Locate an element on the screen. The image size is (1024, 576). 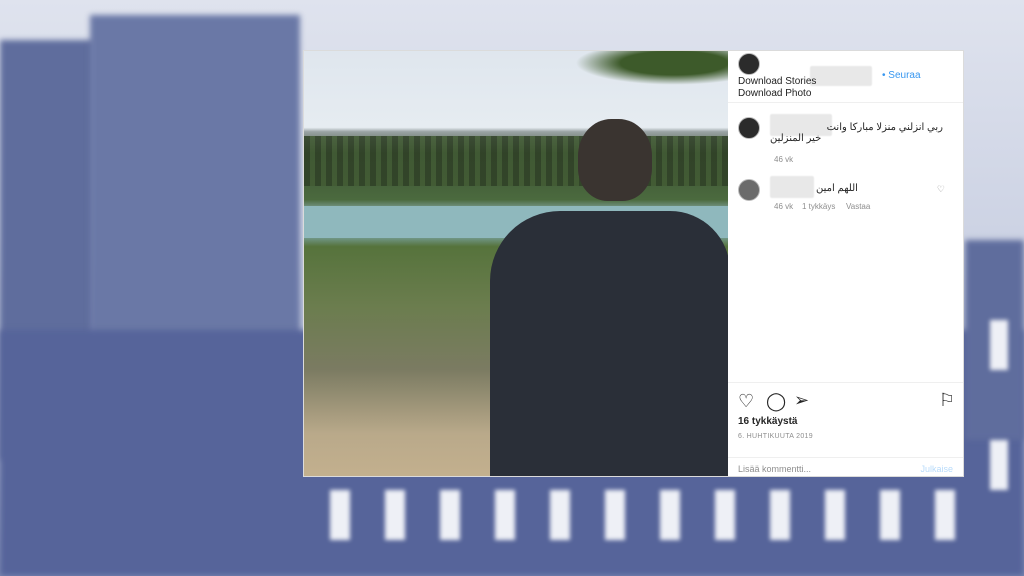
photo-palm-trees is located at coordinates (516, 161).